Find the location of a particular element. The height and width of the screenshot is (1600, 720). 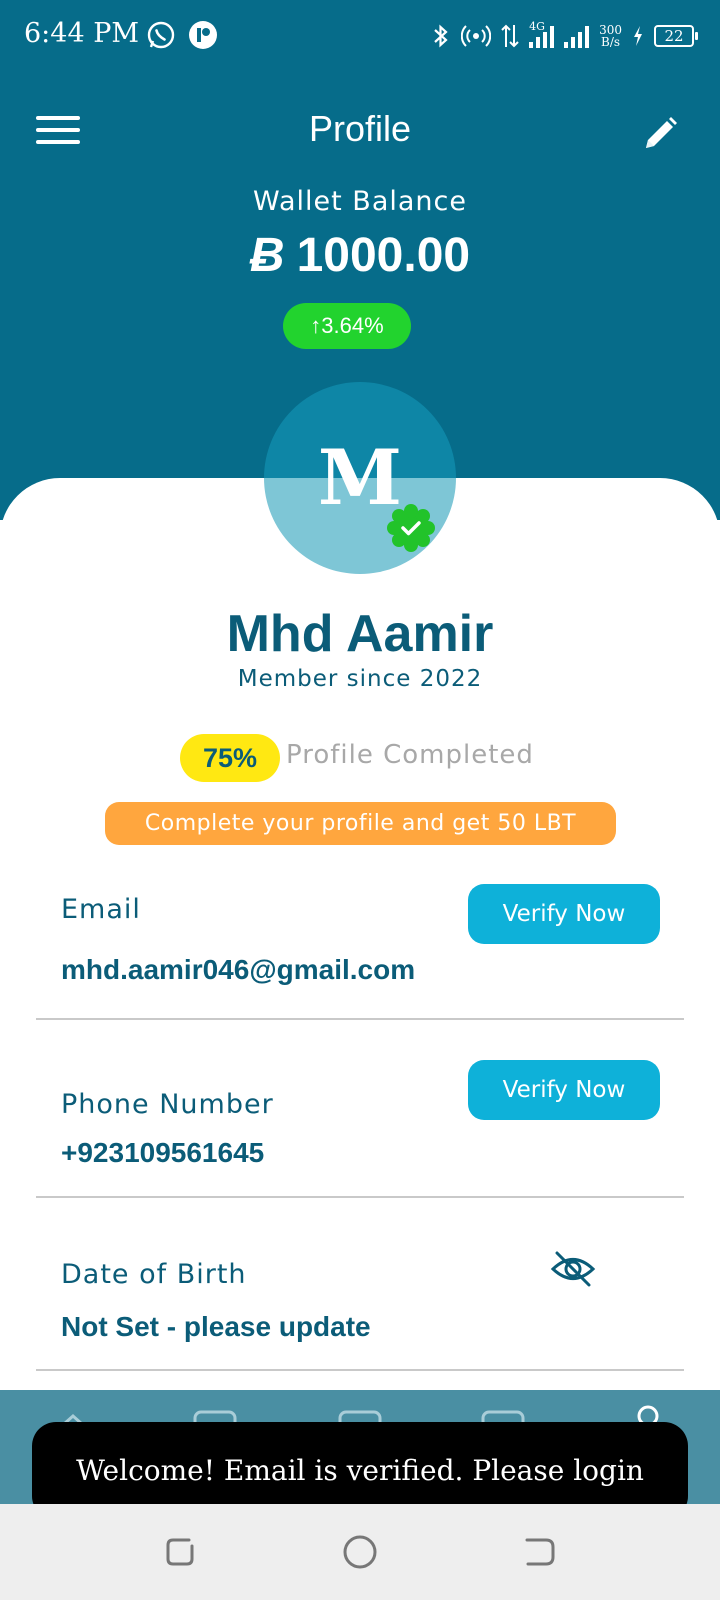

network-speed-unit: B/s is located at coordinates (611, 42).